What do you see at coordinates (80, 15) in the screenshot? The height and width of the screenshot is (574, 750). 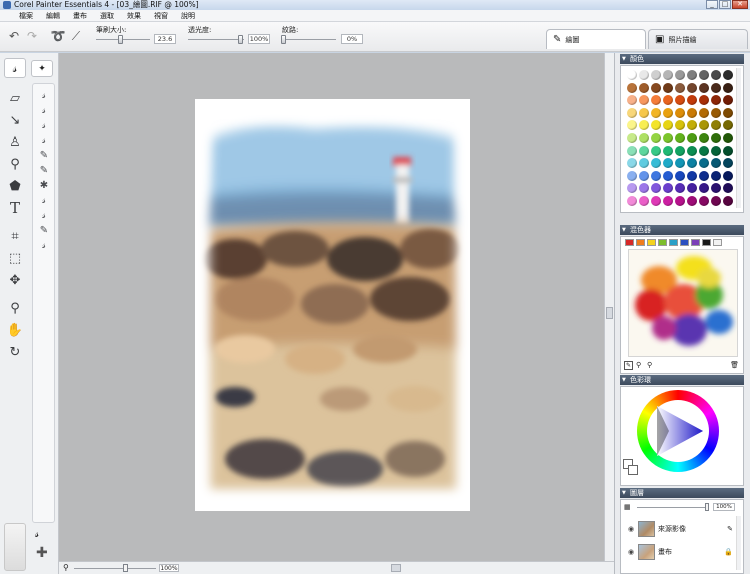 I see `menu-canvas: 畫布` at bounding box center [80, 15].